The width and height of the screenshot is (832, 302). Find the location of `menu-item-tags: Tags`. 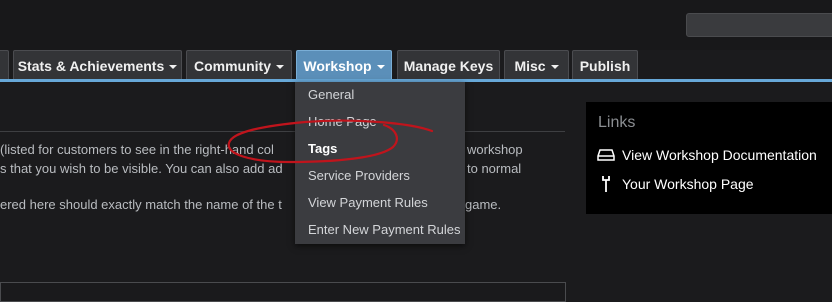

menu-item-tags: Tags is located at coordinates (322, 148).